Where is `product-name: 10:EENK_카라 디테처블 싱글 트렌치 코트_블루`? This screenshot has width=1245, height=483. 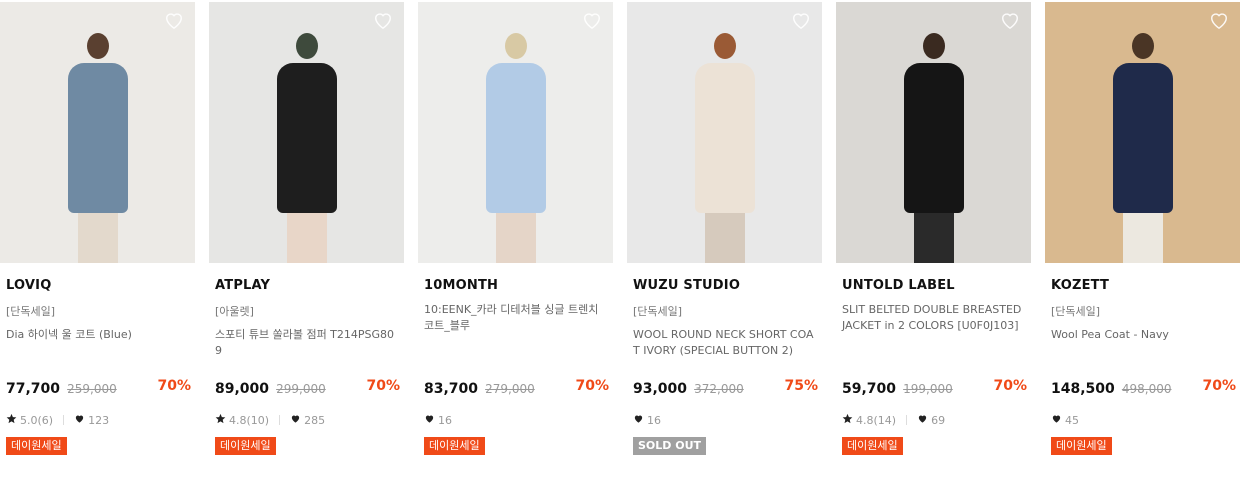
product-name: 10:EENK_카라 디테처블 싱글 트렌치 코트_블루 is located at coordinates (516, 318).